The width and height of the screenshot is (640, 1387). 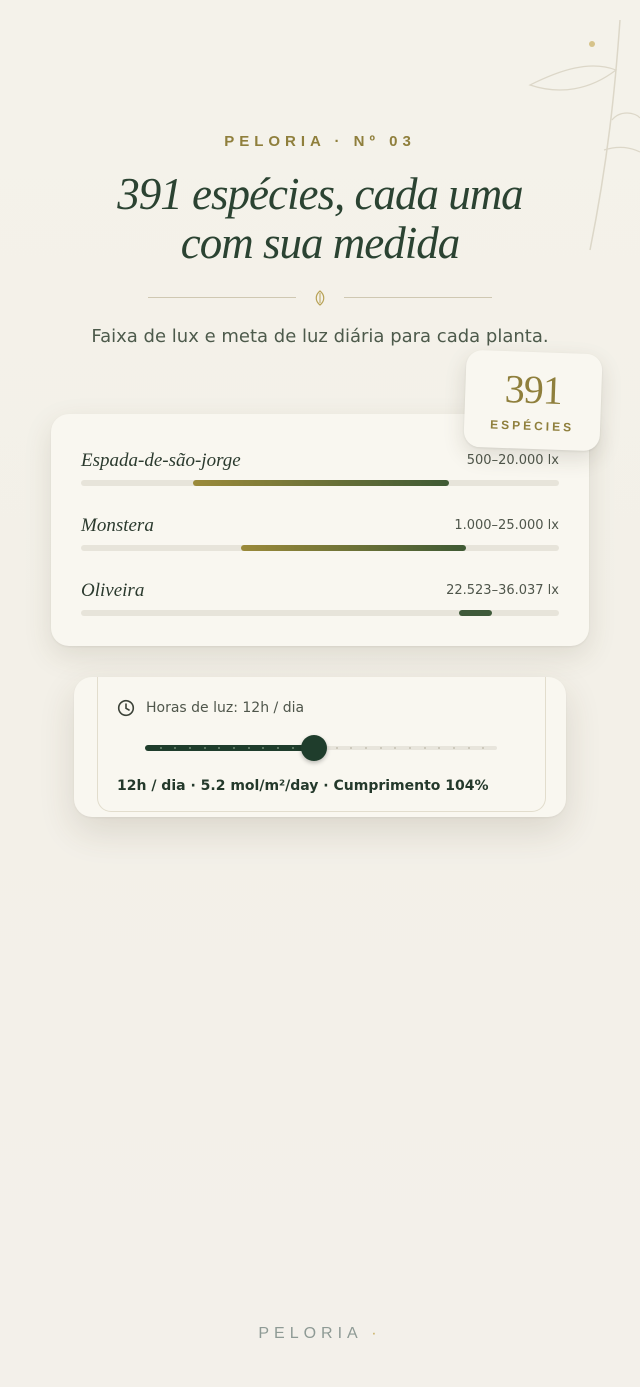 I want to click on plant-name: Espada-de-são-jorge, so click(x=161, y=460).